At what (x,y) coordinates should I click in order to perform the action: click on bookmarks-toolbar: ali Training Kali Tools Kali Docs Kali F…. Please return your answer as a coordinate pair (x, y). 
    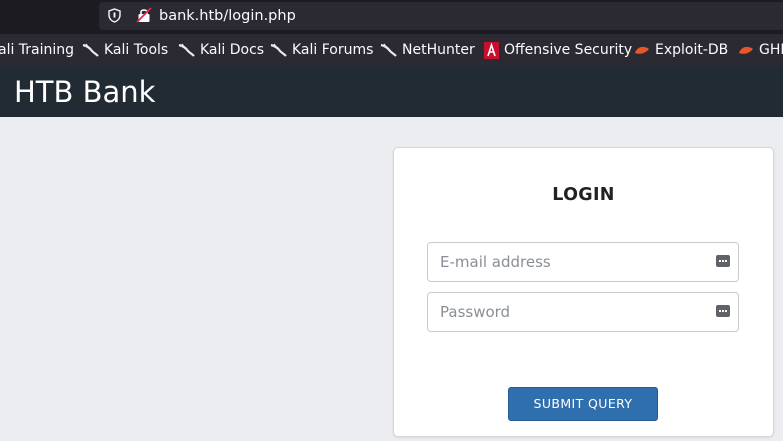
    Looking at the image, I should click on (391, 50).